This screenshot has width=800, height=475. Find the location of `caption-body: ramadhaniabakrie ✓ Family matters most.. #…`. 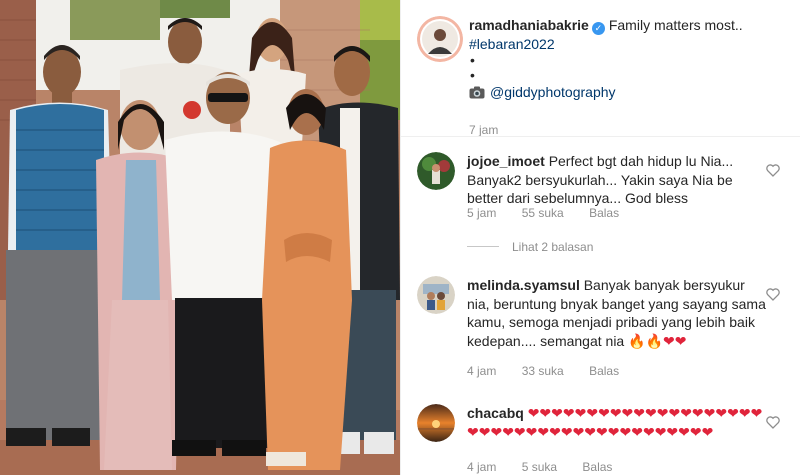

caption-body: ramadhaniabakrie ✓ Family matters most.. #… is located at coordinates (628, 58).